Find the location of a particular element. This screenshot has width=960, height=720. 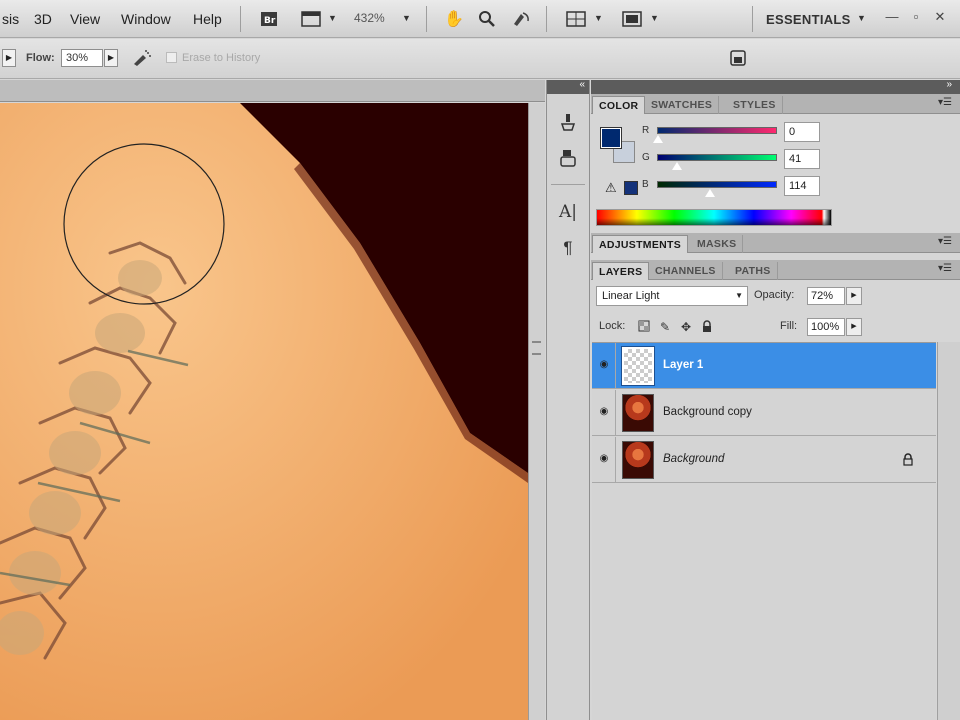

layer-name: Background copy is located at coordinates (707, 412).